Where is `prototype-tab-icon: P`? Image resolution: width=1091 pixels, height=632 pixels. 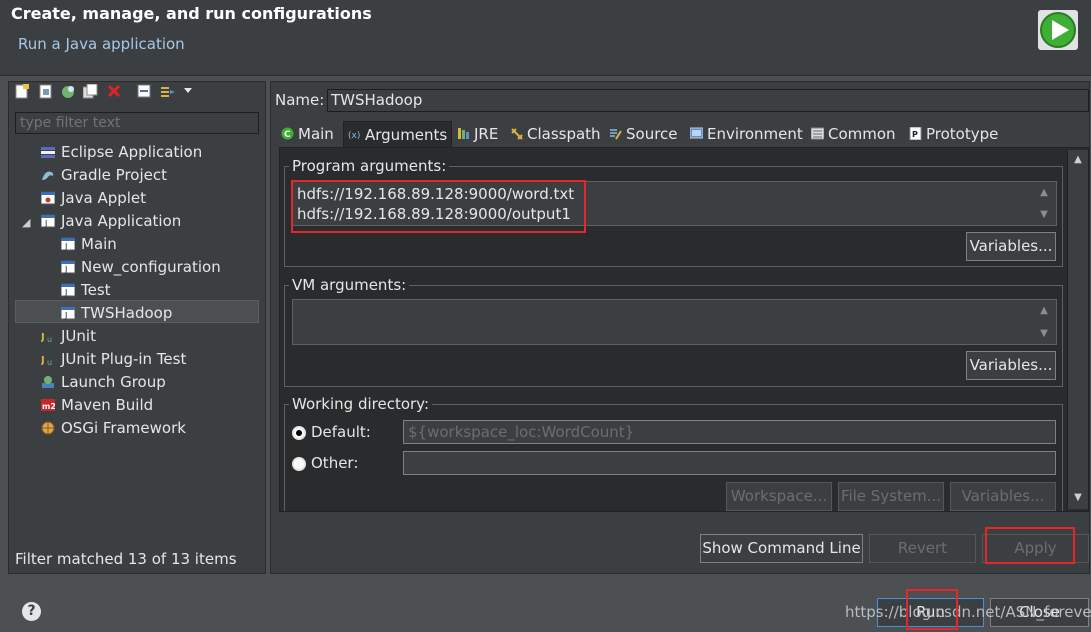 prototype-tab-icon: P is located at coordinates (915, 133).